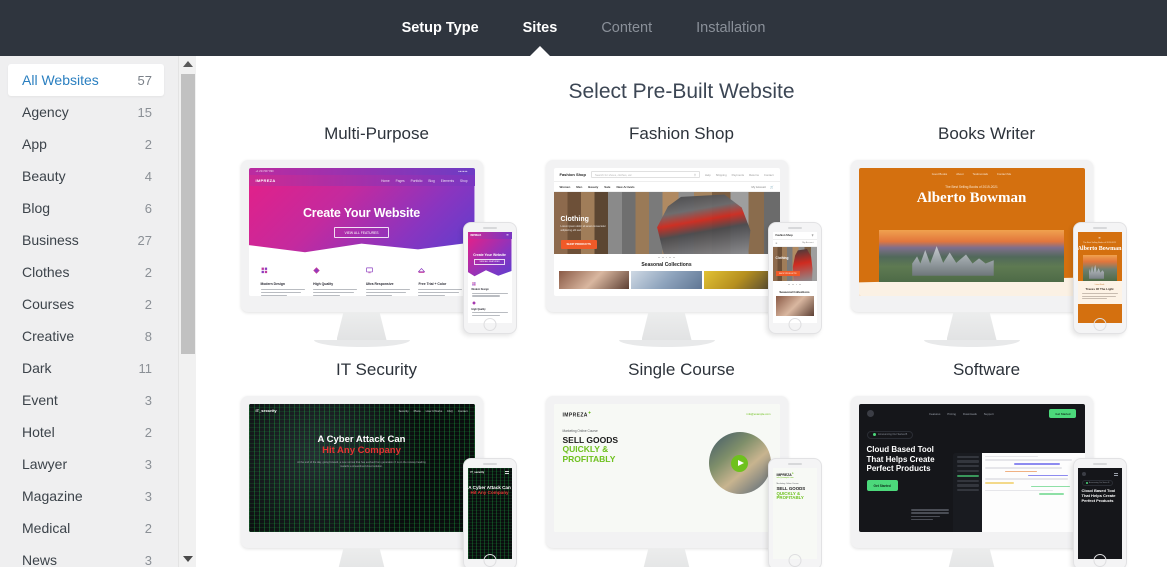 This screenshot has height=567, width=1167. Describe the element at coordinates (361, 213) in the screenshot. I see `preview-headline: Create Your Website` at that location.